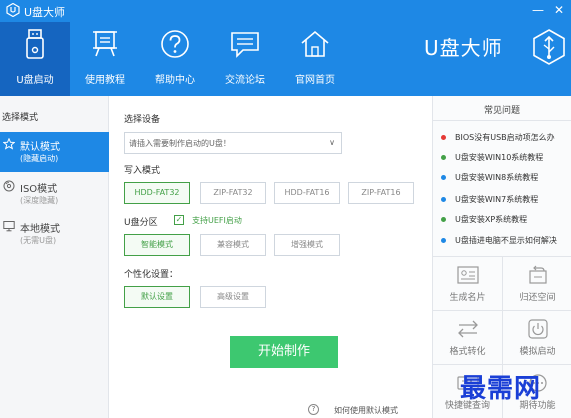 The image size is (571, 418). Describe the element at coordinates (39, 158) in the screenshot. I see `mode-subtitle: (隐藏启动)` at that location.